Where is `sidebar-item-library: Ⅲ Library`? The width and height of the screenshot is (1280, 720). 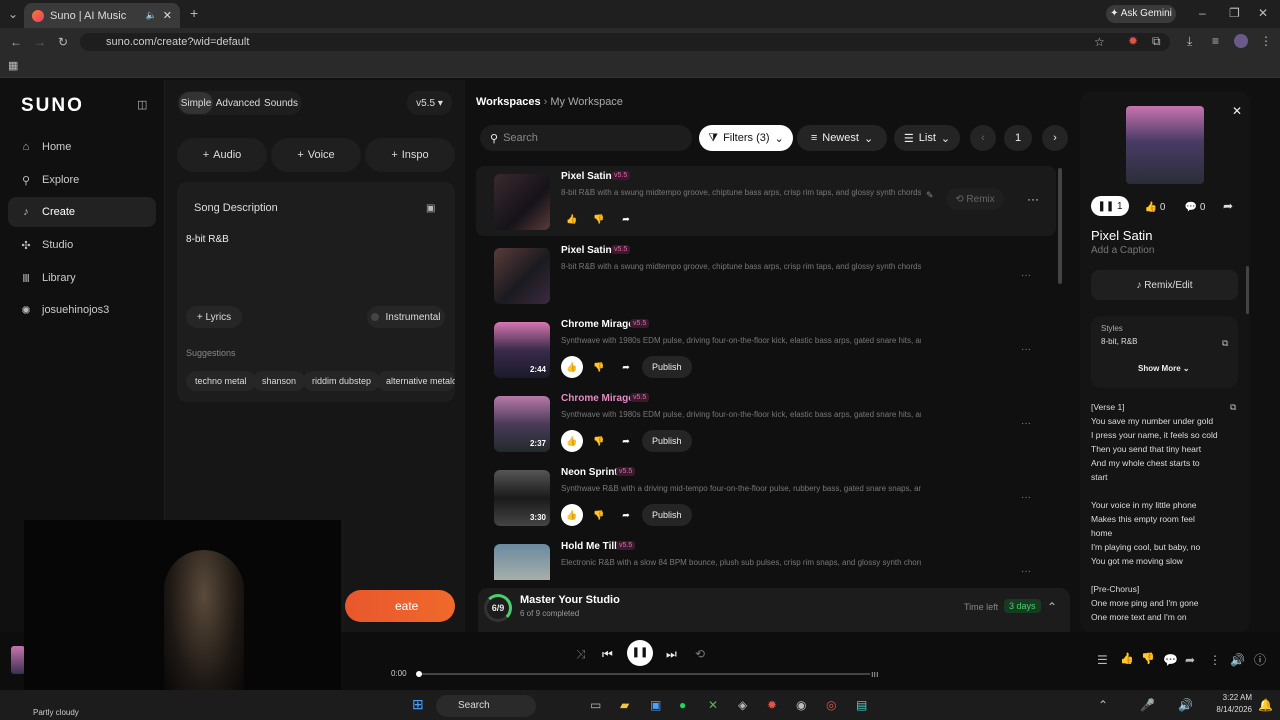
sidebar-item-library: Ⅲ Library is located at coordinates (82, 278).